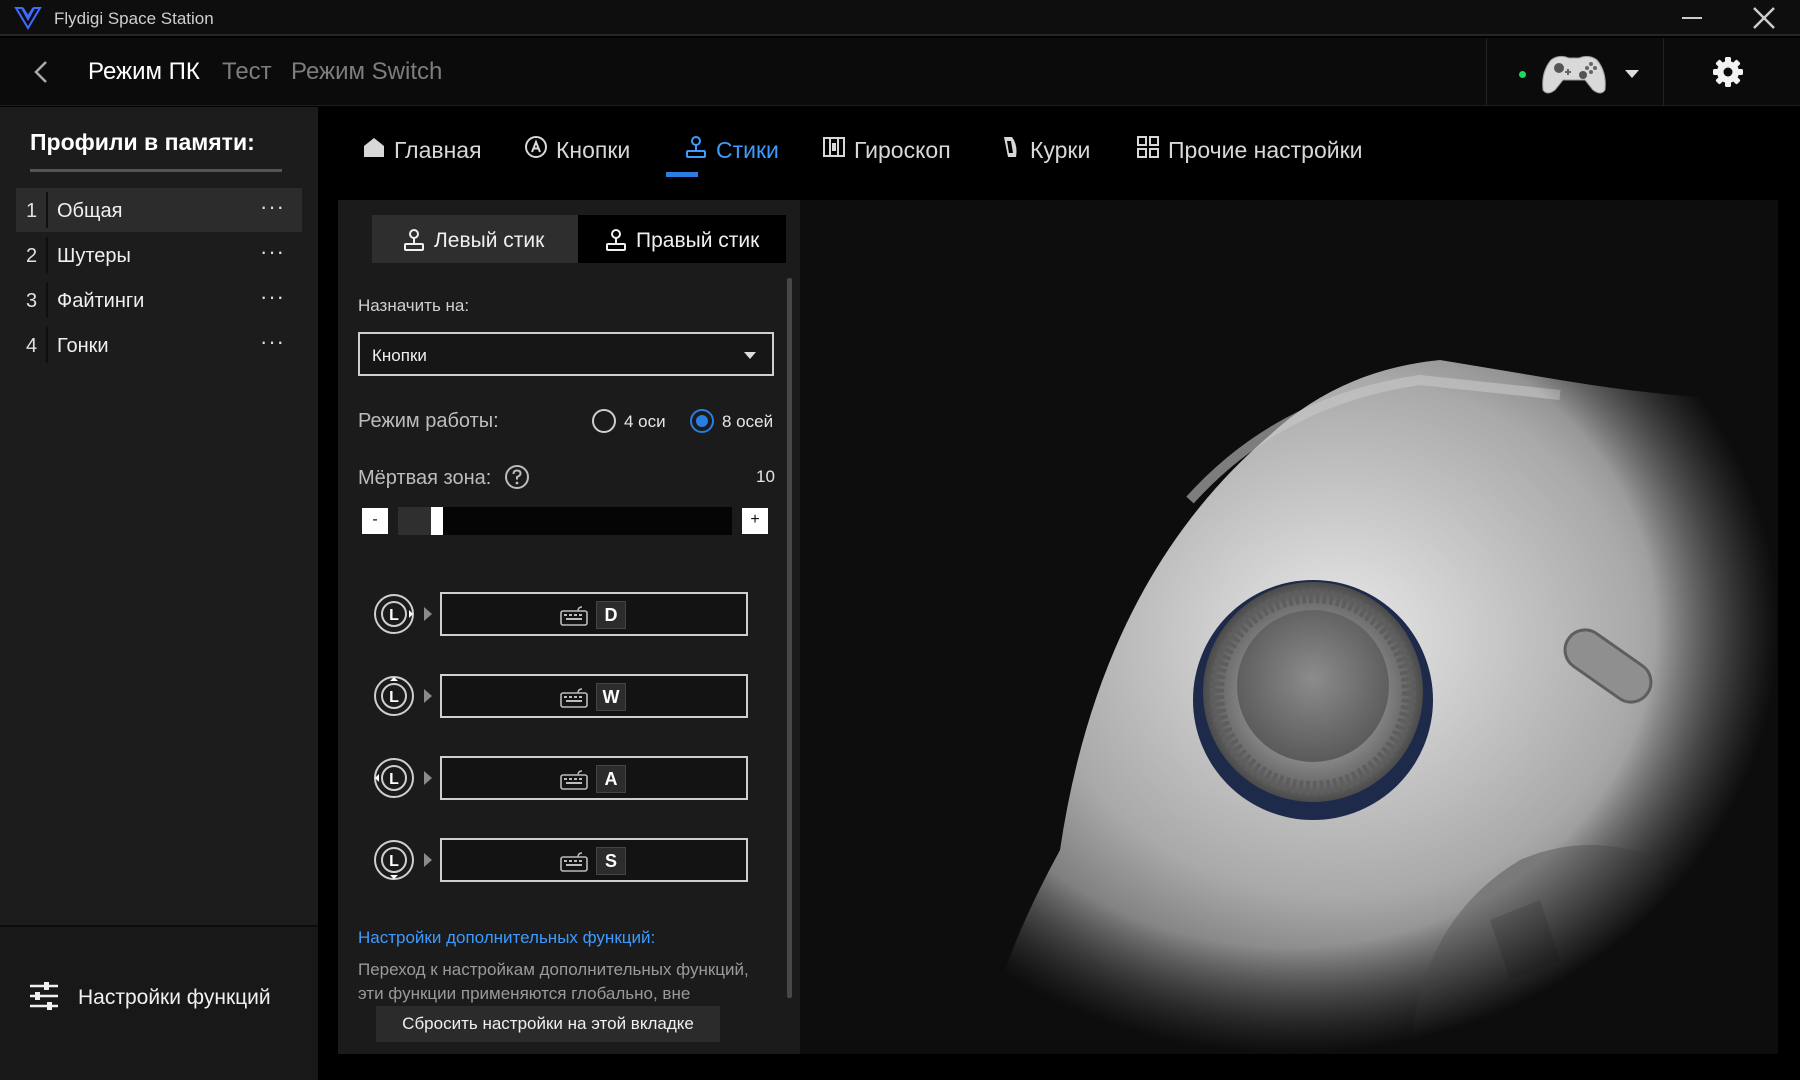  Describe the element at coordinates (765, 476) in the screenshot. I see `deadzone-value: 10` at that location.